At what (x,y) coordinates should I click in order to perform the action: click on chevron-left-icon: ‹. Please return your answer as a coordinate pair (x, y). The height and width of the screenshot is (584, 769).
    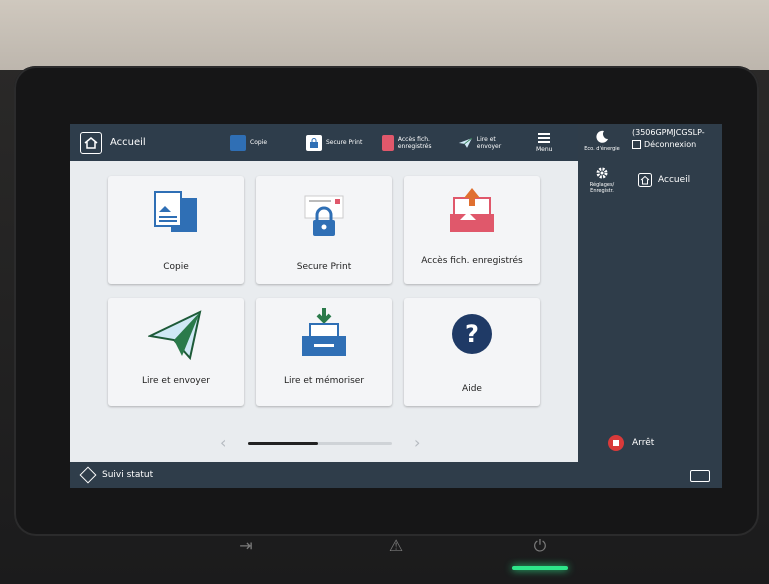
    Looking at the image, I should click on (223, 443).